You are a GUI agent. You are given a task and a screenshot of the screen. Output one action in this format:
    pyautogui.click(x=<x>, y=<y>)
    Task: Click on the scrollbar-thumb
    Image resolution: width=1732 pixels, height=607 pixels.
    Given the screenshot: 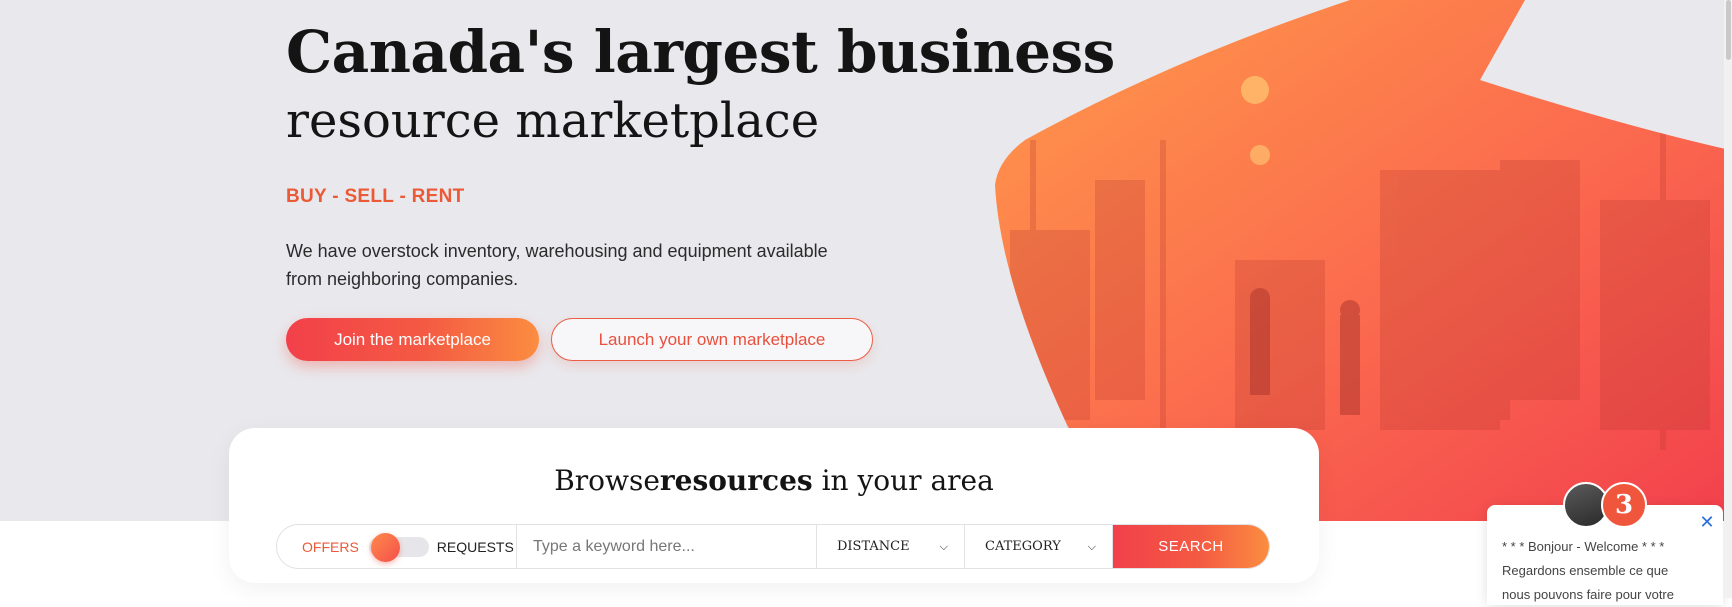 What is the action you would take?
    pyautogui.click(x=1728, y=30)
    